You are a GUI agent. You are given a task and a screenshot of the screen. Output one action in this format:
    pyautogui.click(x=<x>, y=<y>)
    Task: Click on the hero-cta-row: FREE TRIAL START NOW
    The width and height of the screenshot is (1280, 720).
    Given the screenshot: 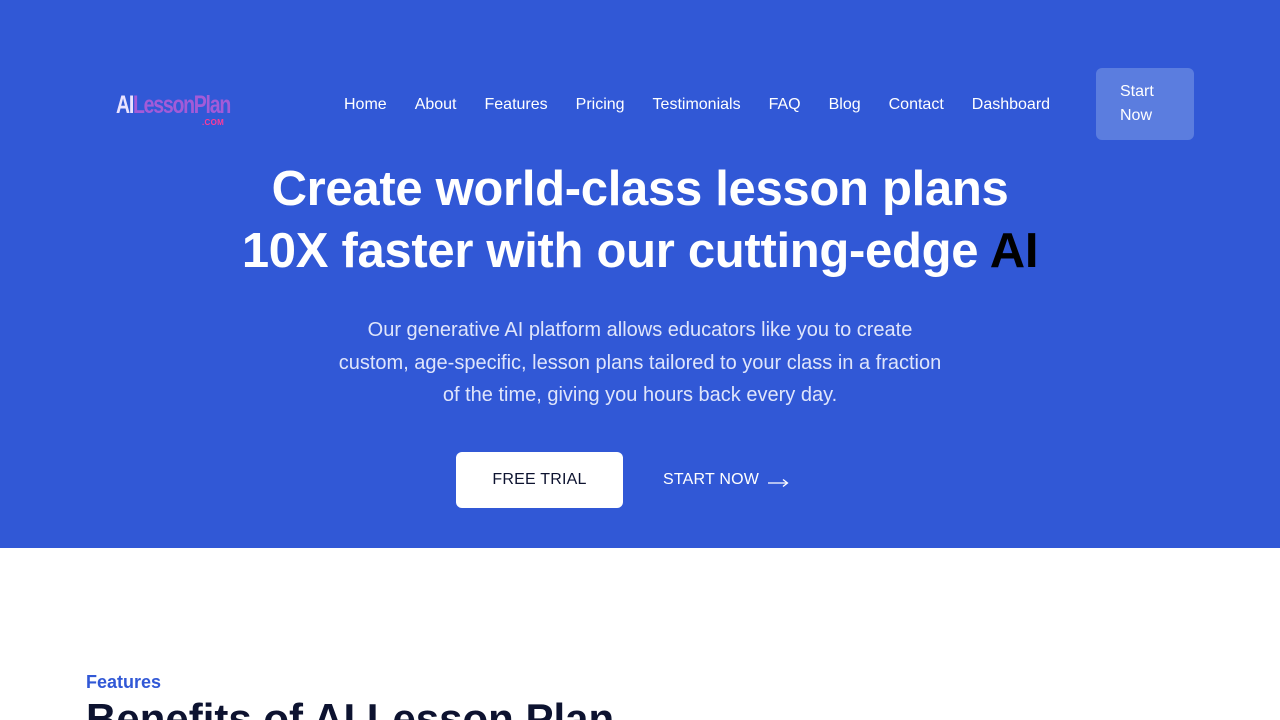 What is the action you would take?
    pyautogui.click(x=622, y=480)
    